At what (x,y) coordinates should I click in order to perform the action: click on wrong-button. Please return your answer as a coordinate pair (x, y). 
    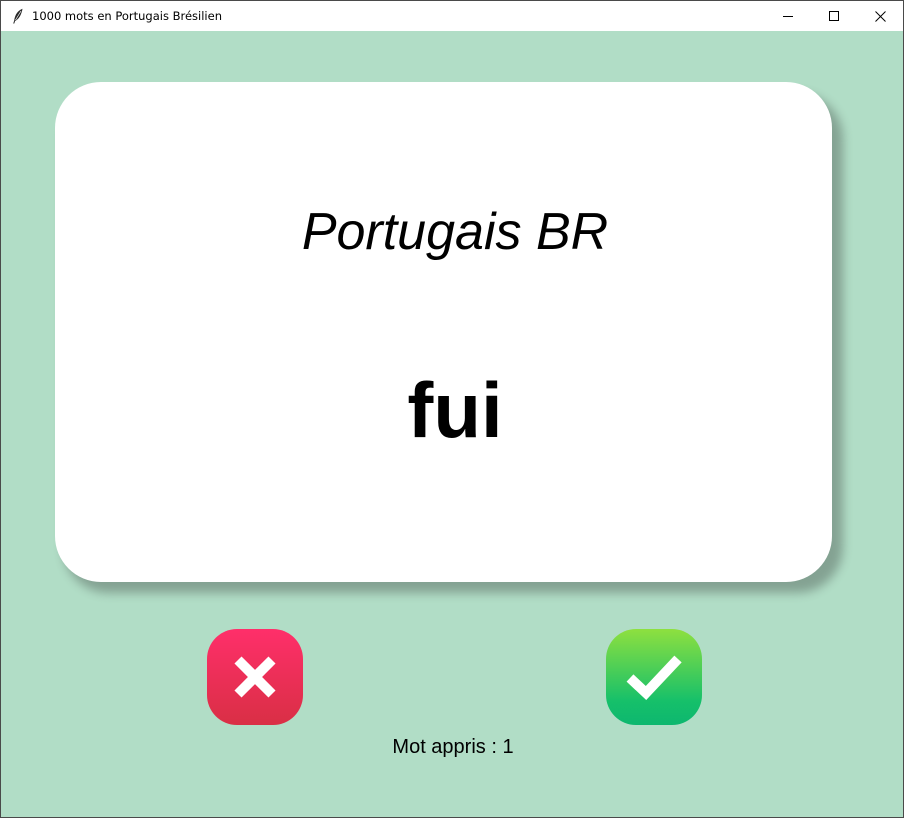
    Looking at the image, I should click on (255, 677).